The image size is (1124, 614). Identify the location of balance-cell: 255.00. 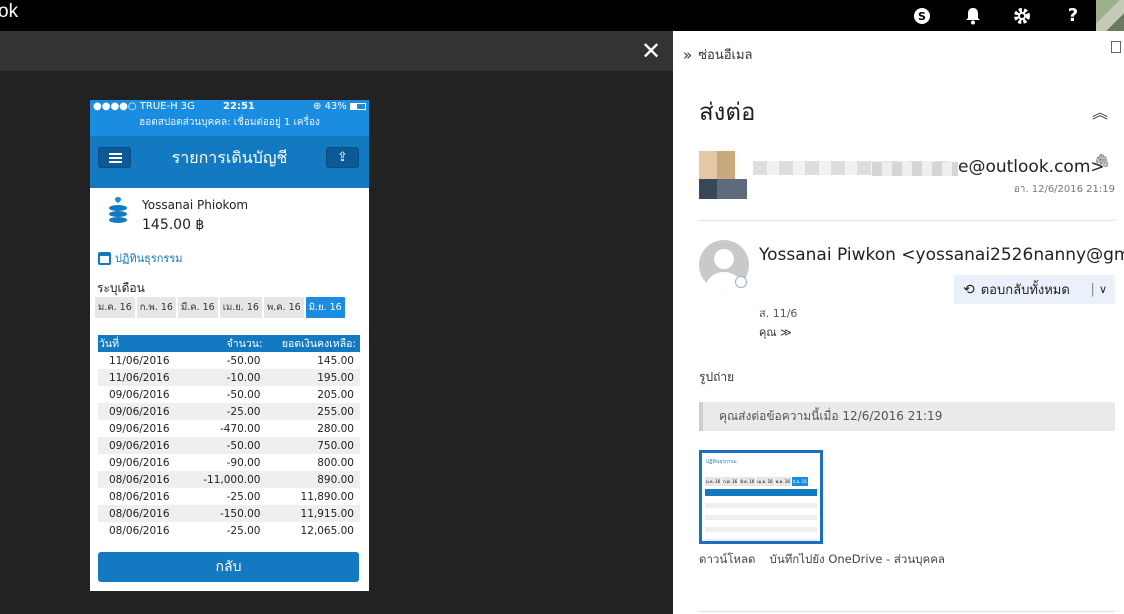
(313, 411).